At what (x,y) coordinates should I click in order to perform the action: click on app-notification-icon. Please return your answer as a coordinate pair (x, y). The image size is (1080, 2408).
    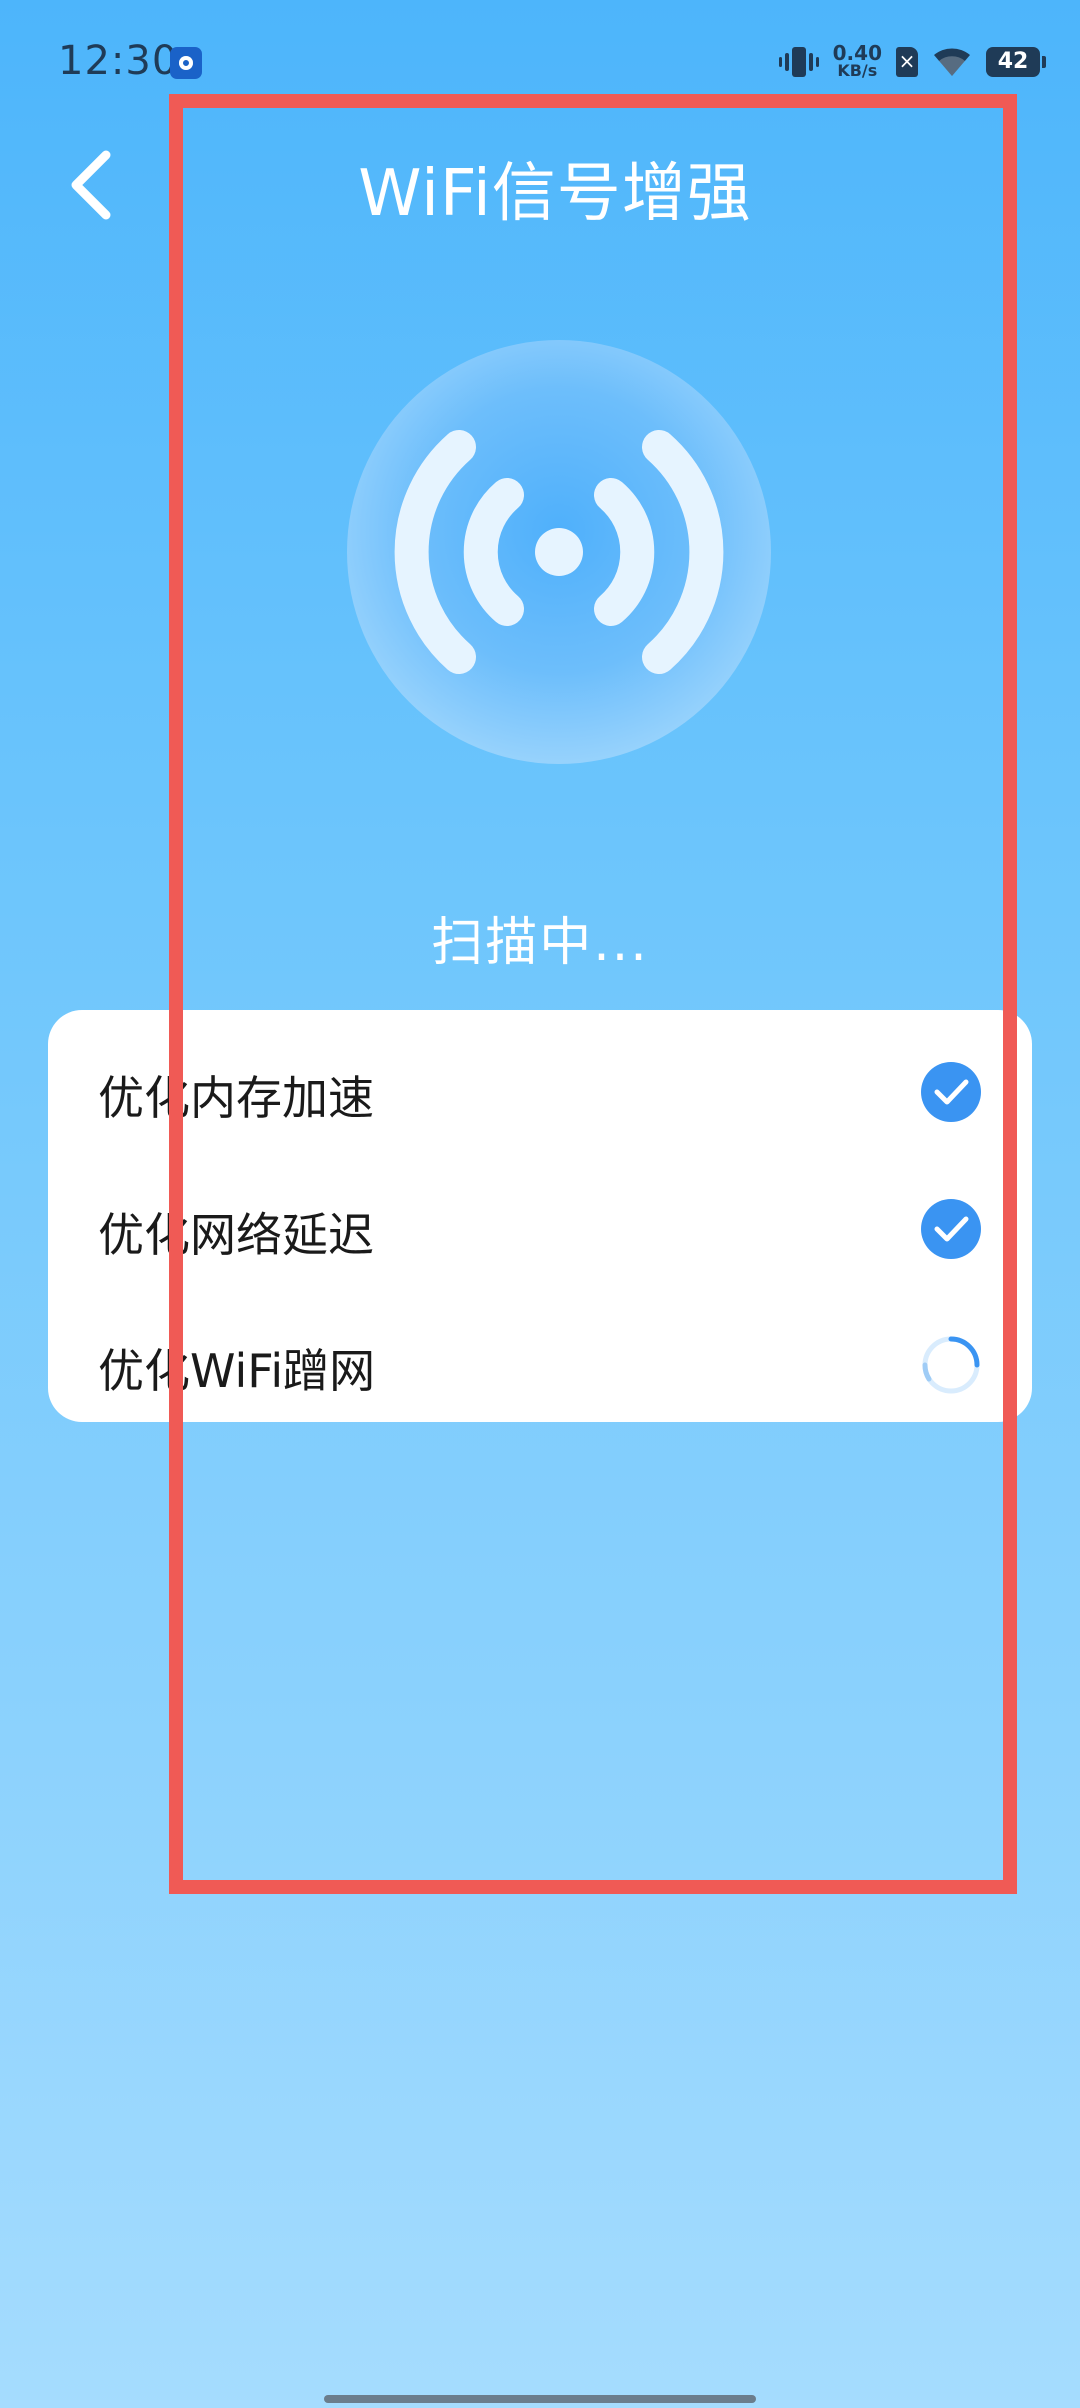
    Looking at the image, I should click on (186, 63).